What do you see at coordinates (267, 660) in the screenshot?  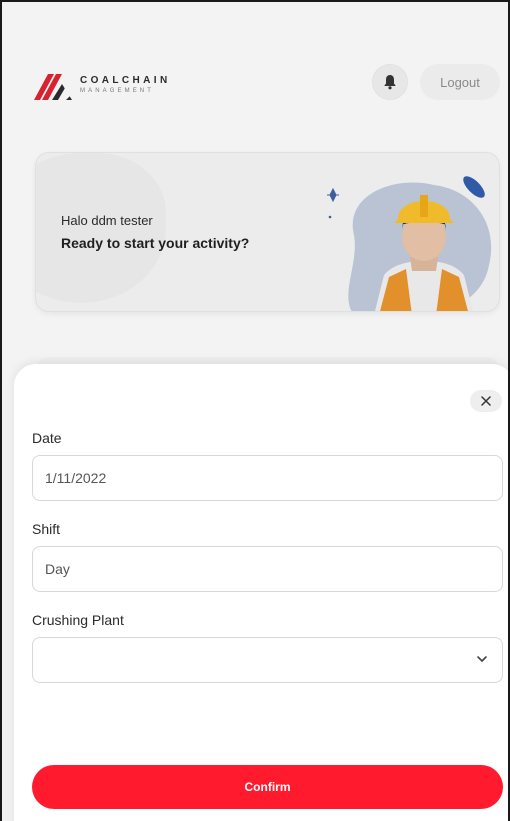 I see `crushing-plant-select` at bounding box center [267, 660].